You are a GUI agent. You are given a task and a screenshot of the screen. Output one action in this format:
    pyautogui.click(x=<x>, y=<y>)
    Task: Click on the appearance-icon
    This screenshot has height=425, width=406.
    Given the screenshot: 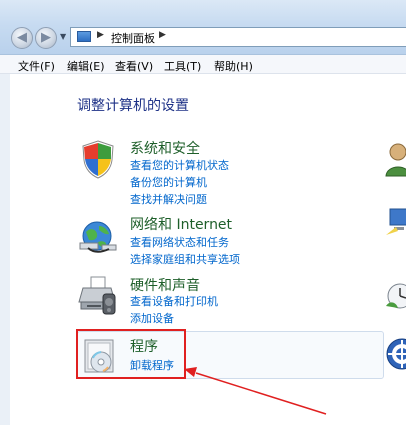 What is the action you would take?
    pyautogui.click(x=396, y=221)
    